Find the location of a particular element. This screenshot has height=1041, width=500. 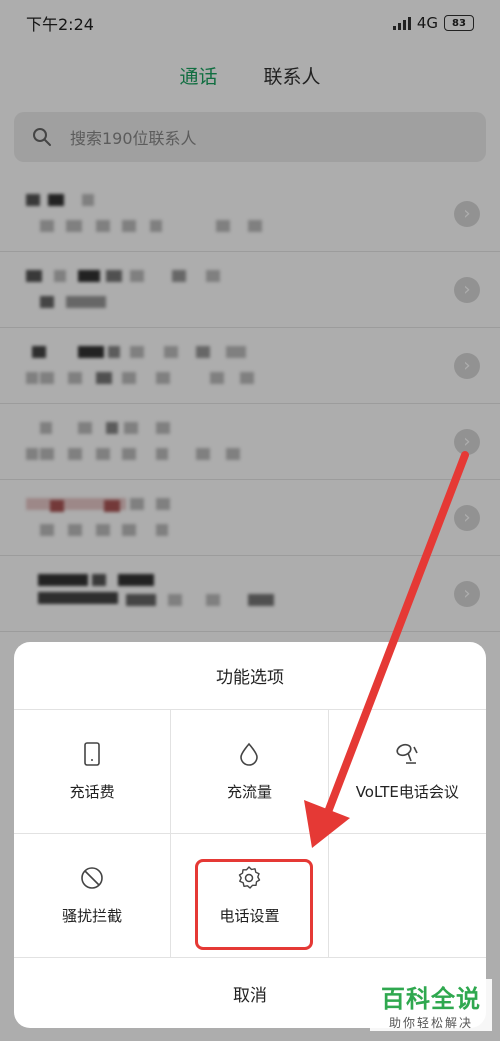

data-recharge-button: 充流量 is located at coordinates (250, 772).